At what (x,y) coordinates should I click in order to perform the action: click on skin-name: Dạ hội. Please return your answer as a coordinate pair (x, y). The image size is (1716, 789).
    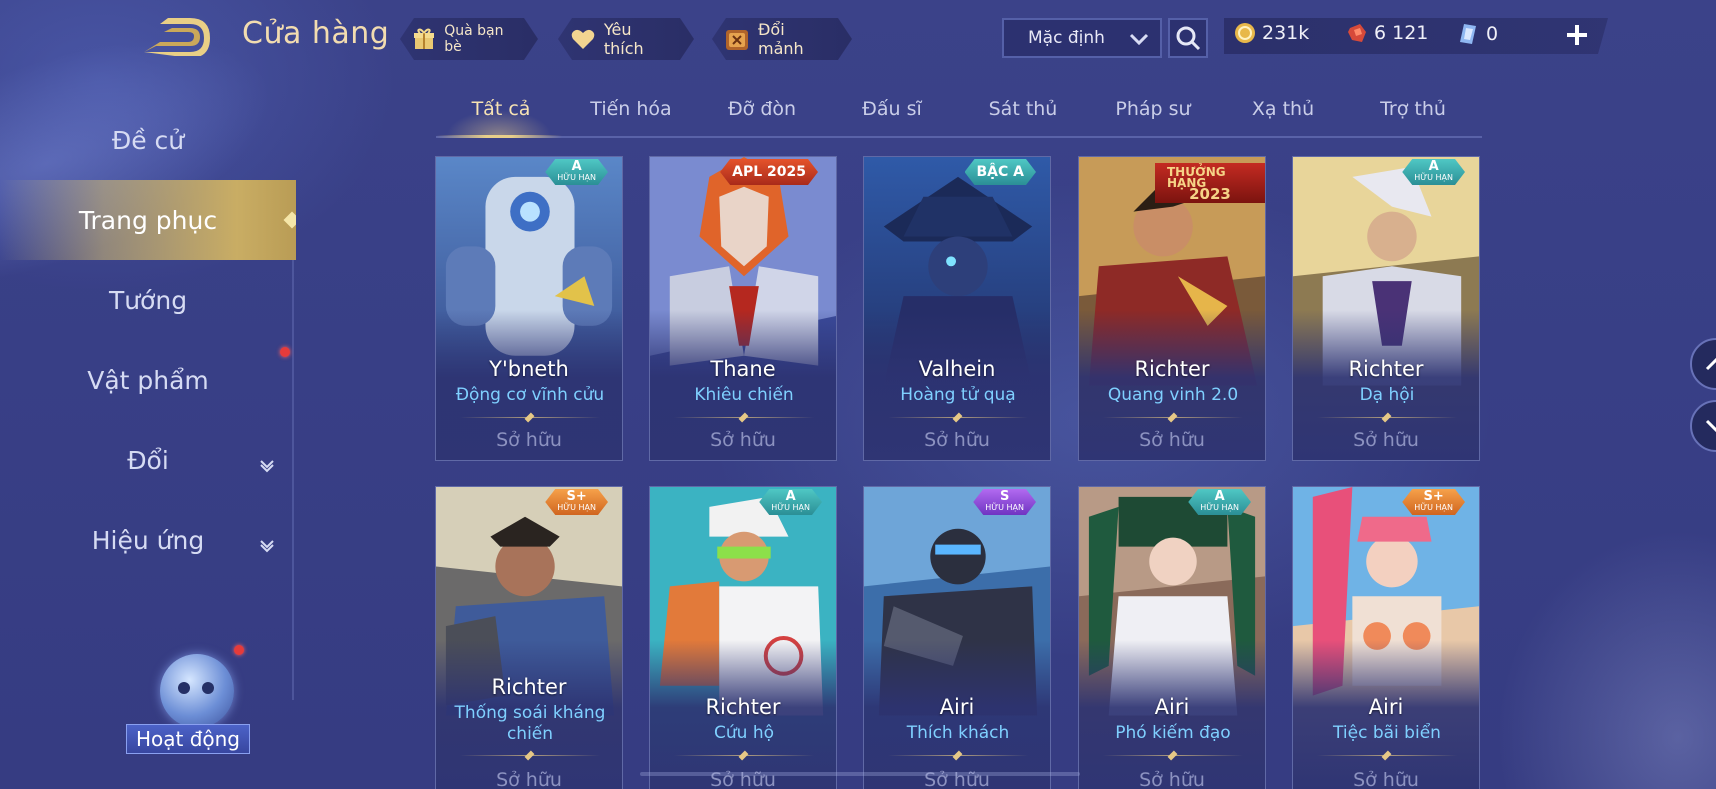
    Looking at the image, I should click on (1387, 395).